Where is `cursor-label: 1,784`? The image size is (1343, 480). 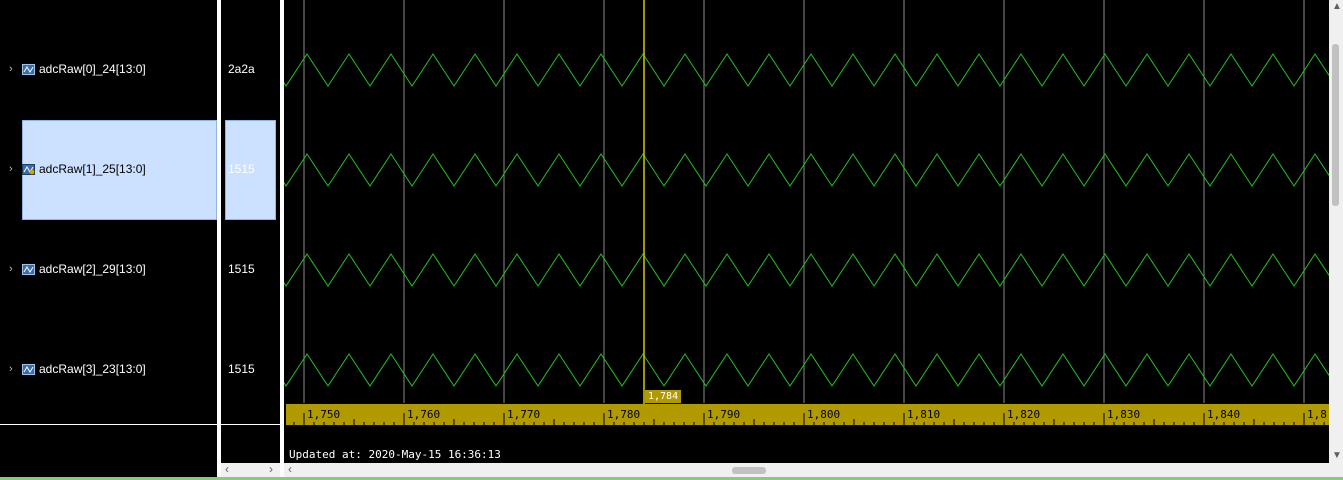
cursor-label: 1,784 is located at coordinates (663, 396).